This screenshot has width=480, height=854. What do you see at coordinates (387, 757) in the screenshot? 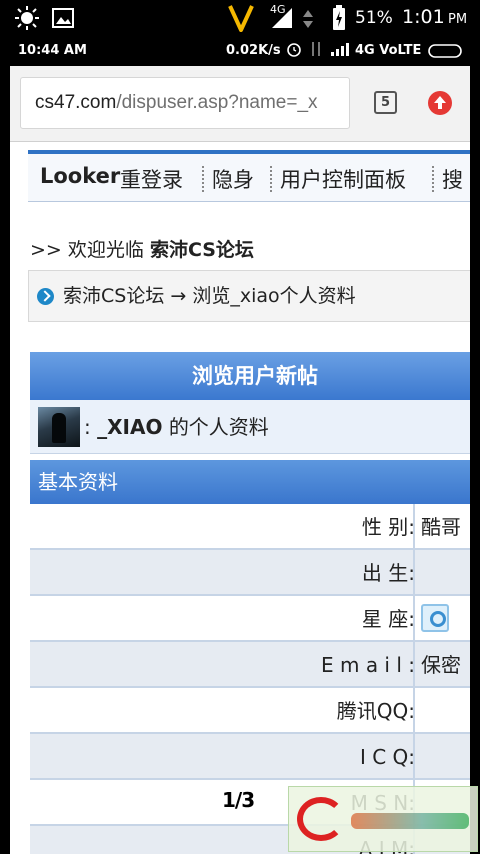
I see `field-label-icq: I C Q:` at bounding box center [387, 757].